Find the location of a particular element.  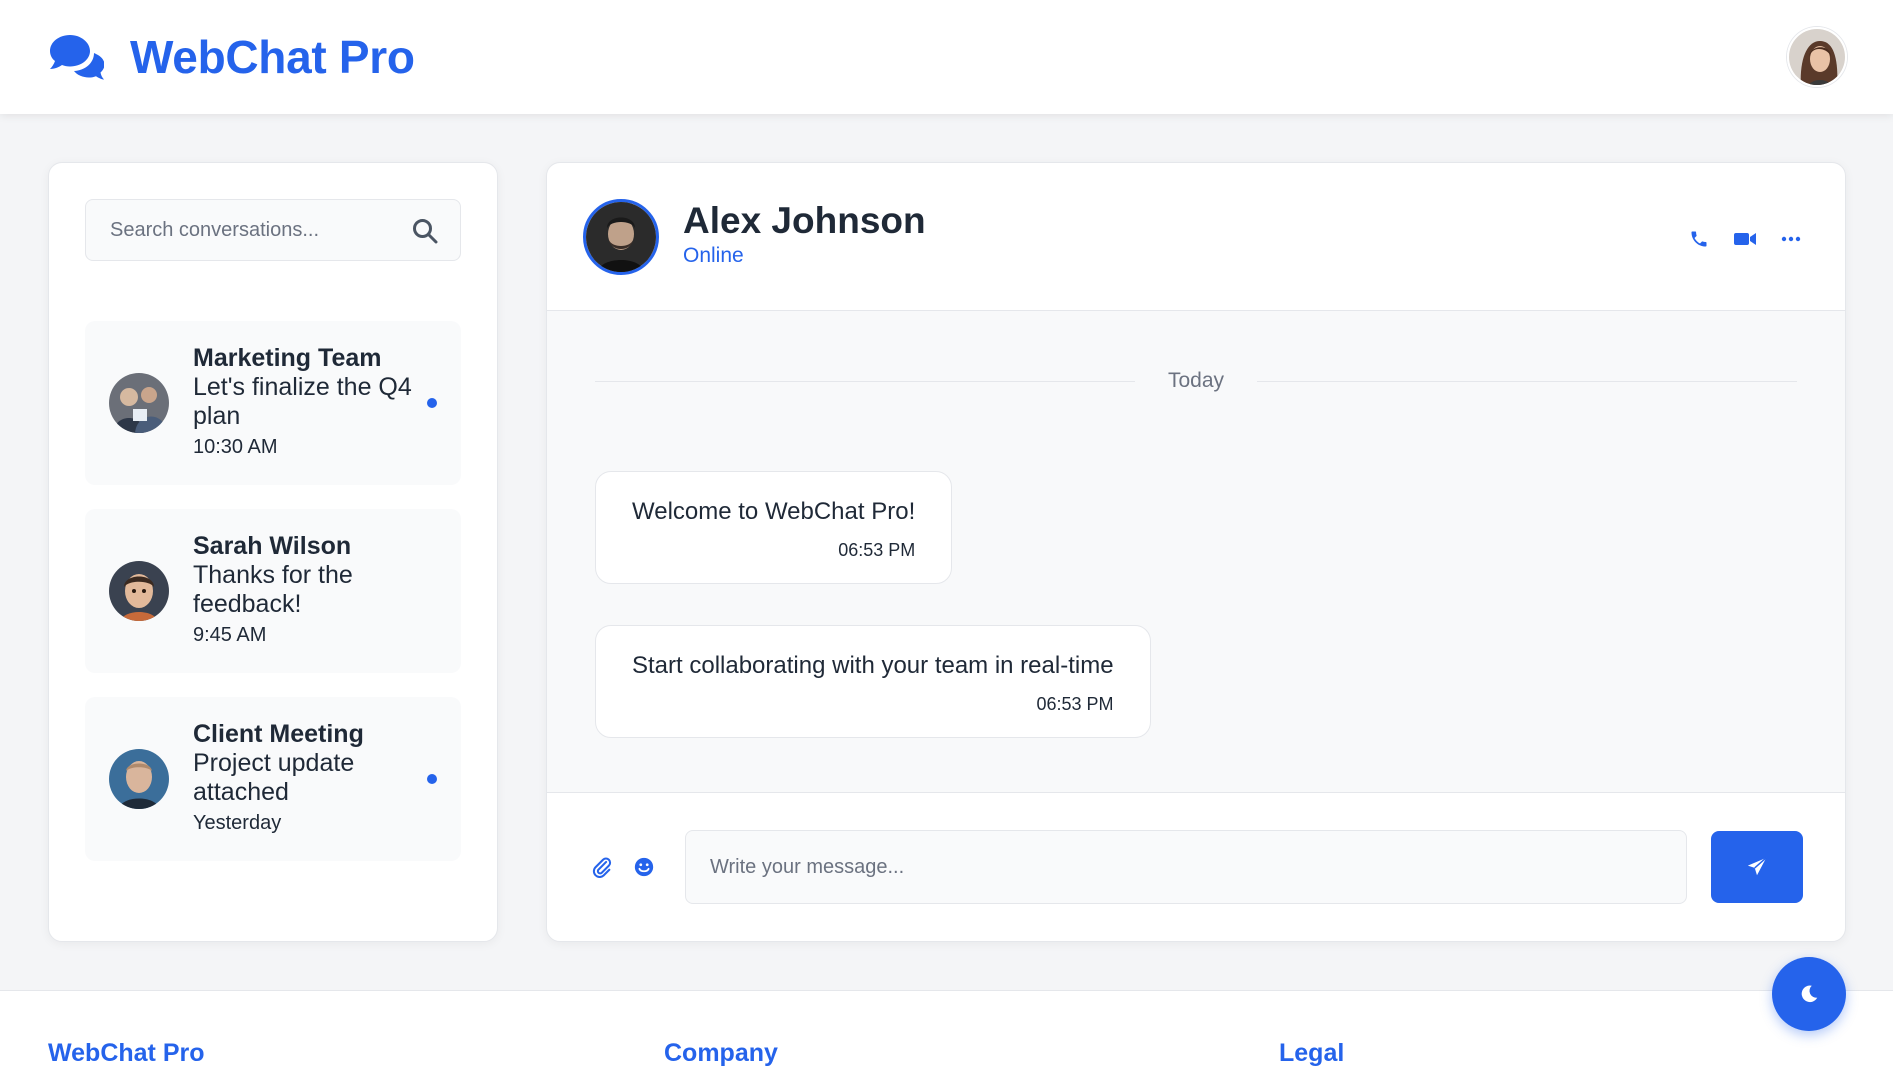

search-input is located at coordinates (273, 230).